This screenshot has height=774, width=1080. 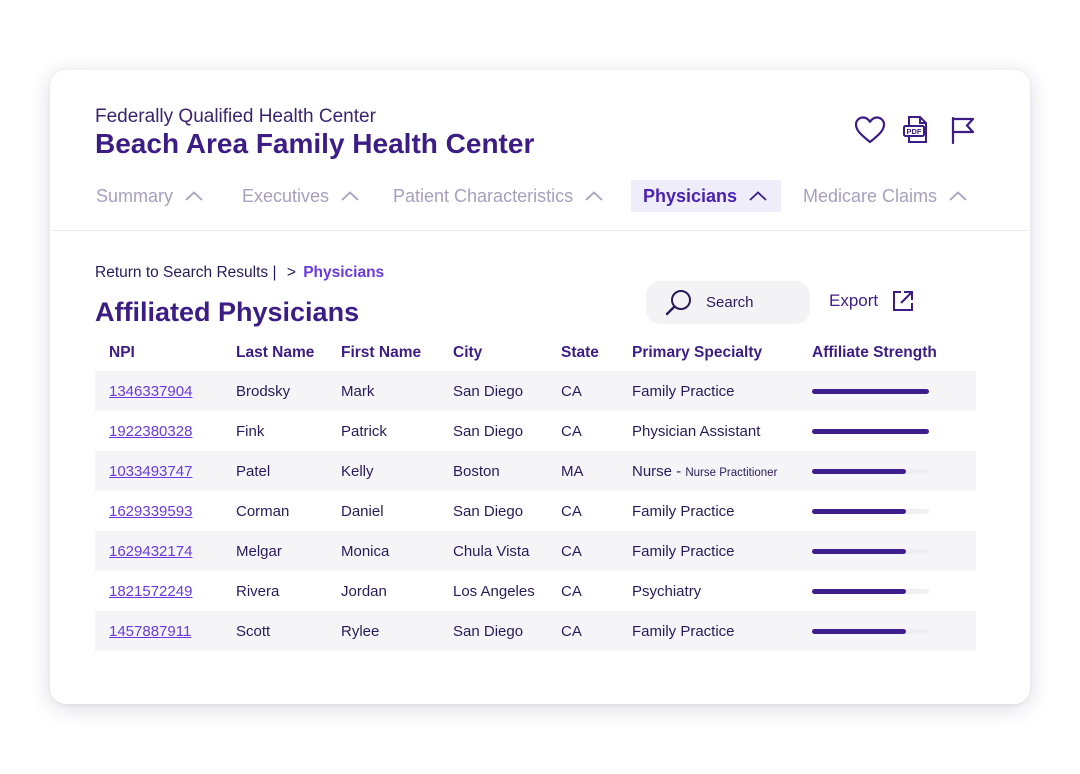 I want to click on tab-label: Physicians, so click(x=690, y=195).